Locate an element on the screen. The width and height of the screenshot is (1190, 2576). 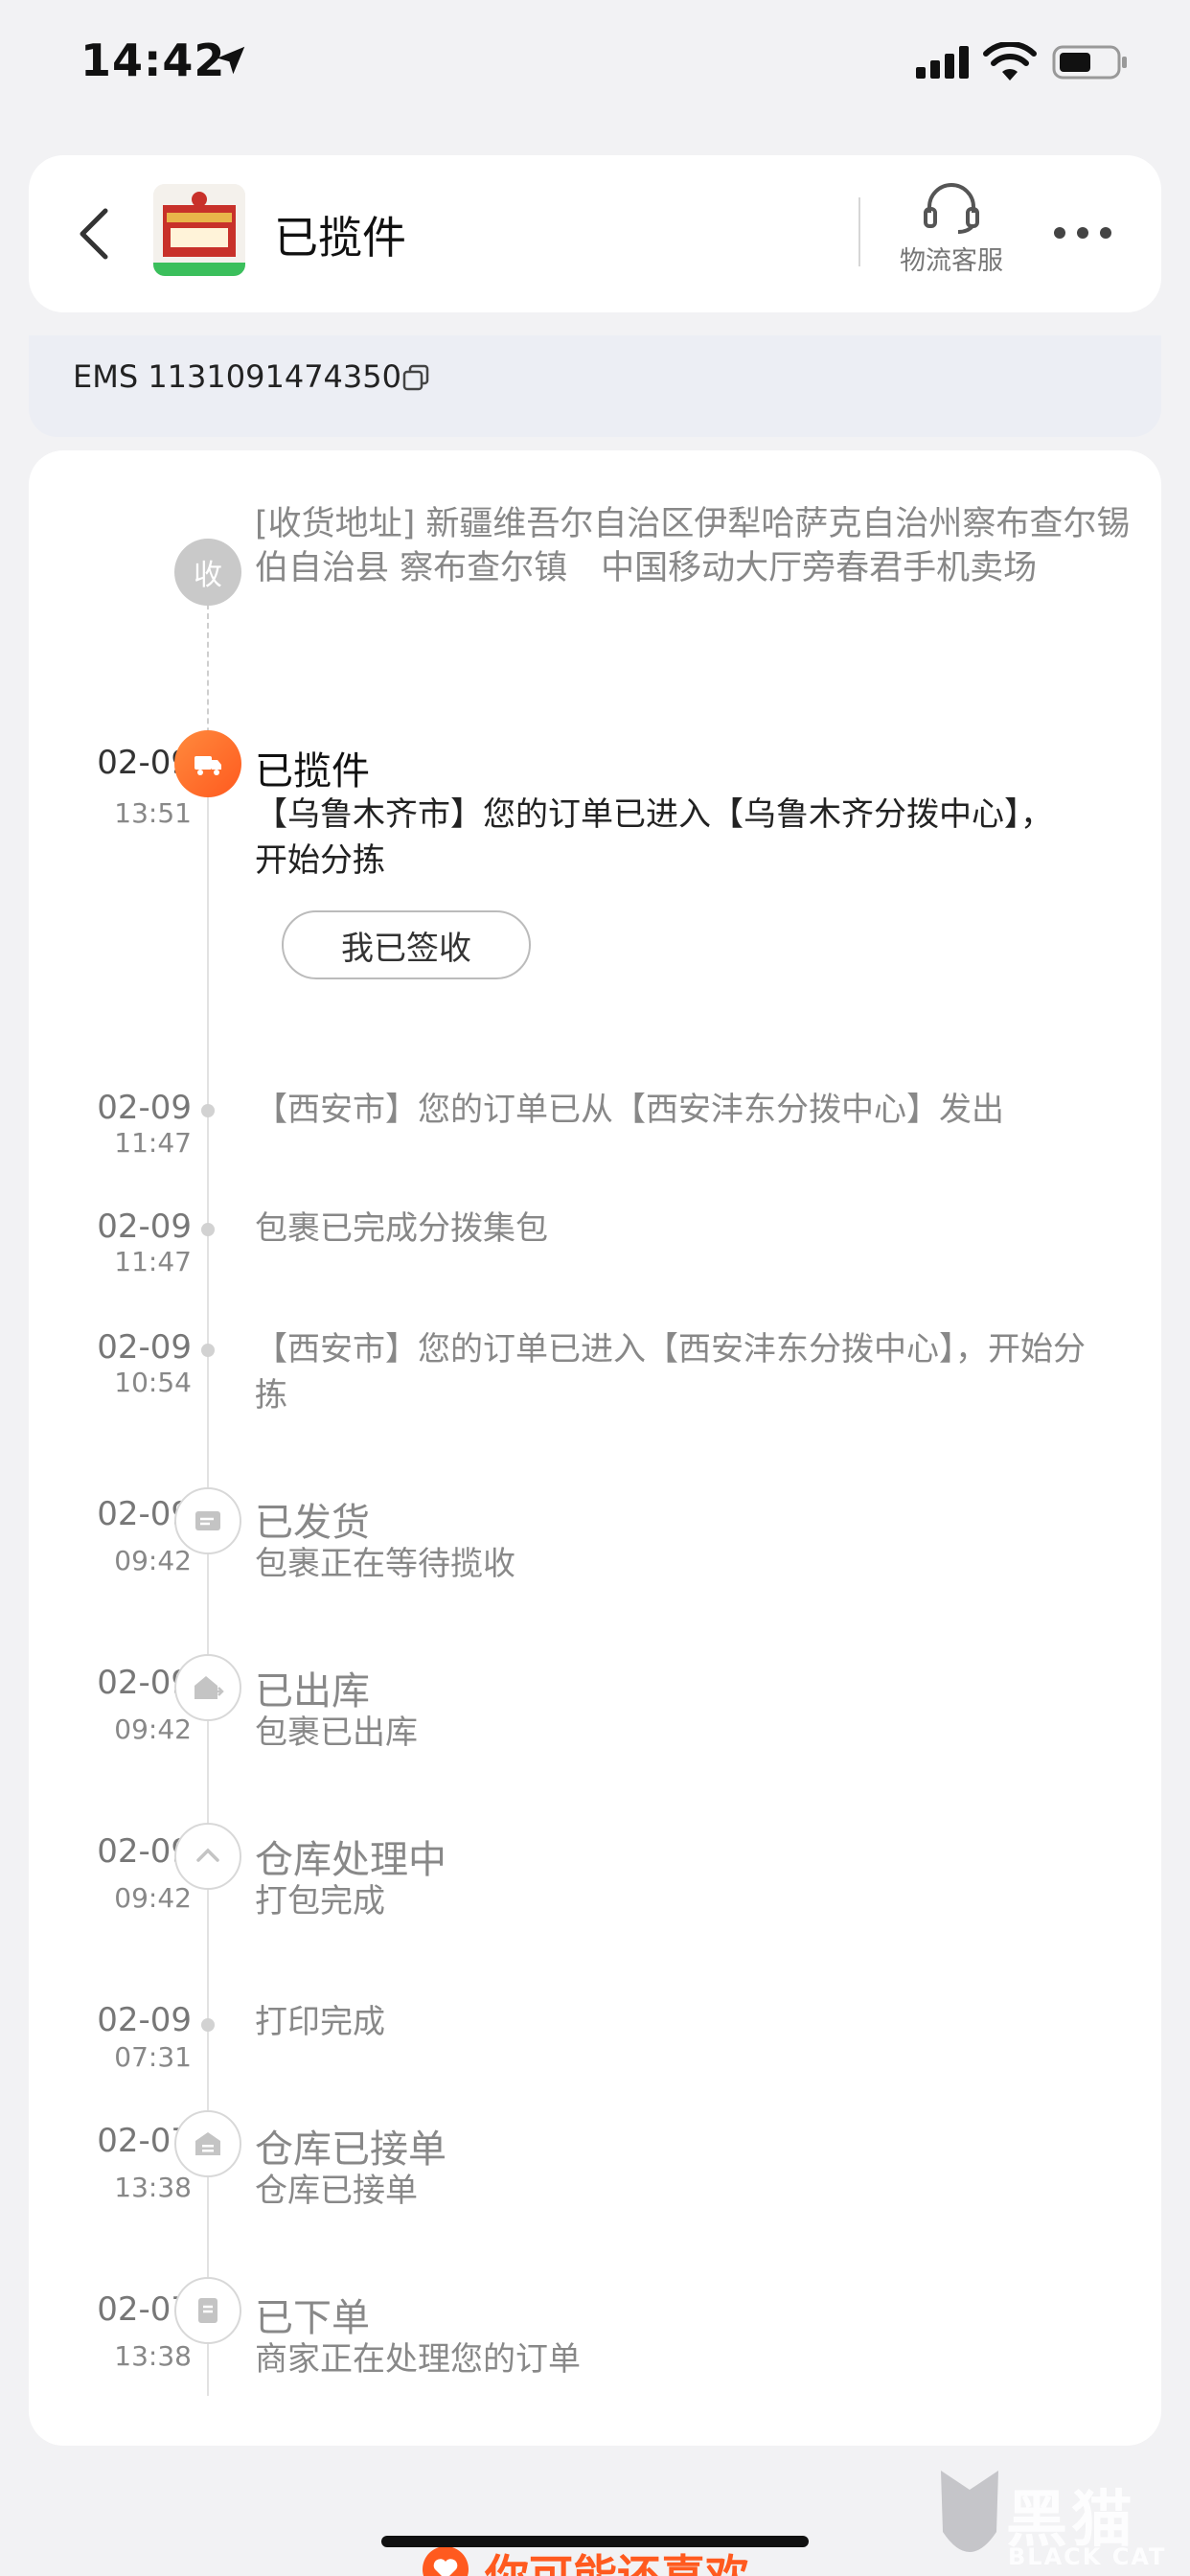
address-badge: 收 is located at coordinates (207, 572).